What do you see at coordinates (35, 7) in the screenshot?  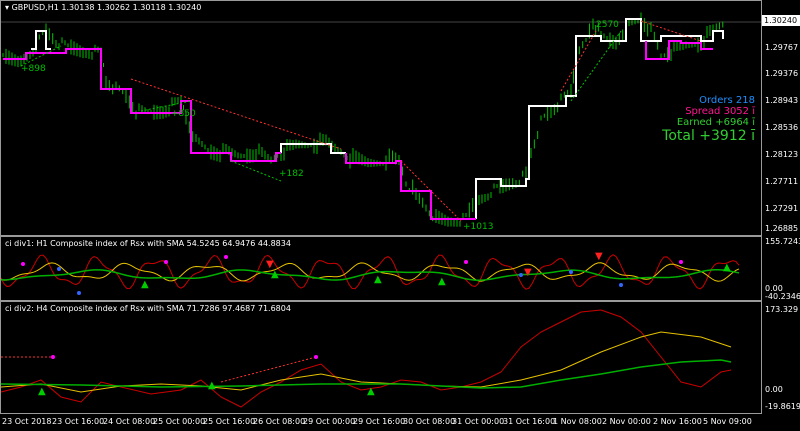 I see `symbol-label: GBPUSD,H1` at bounding box center [35, 7].